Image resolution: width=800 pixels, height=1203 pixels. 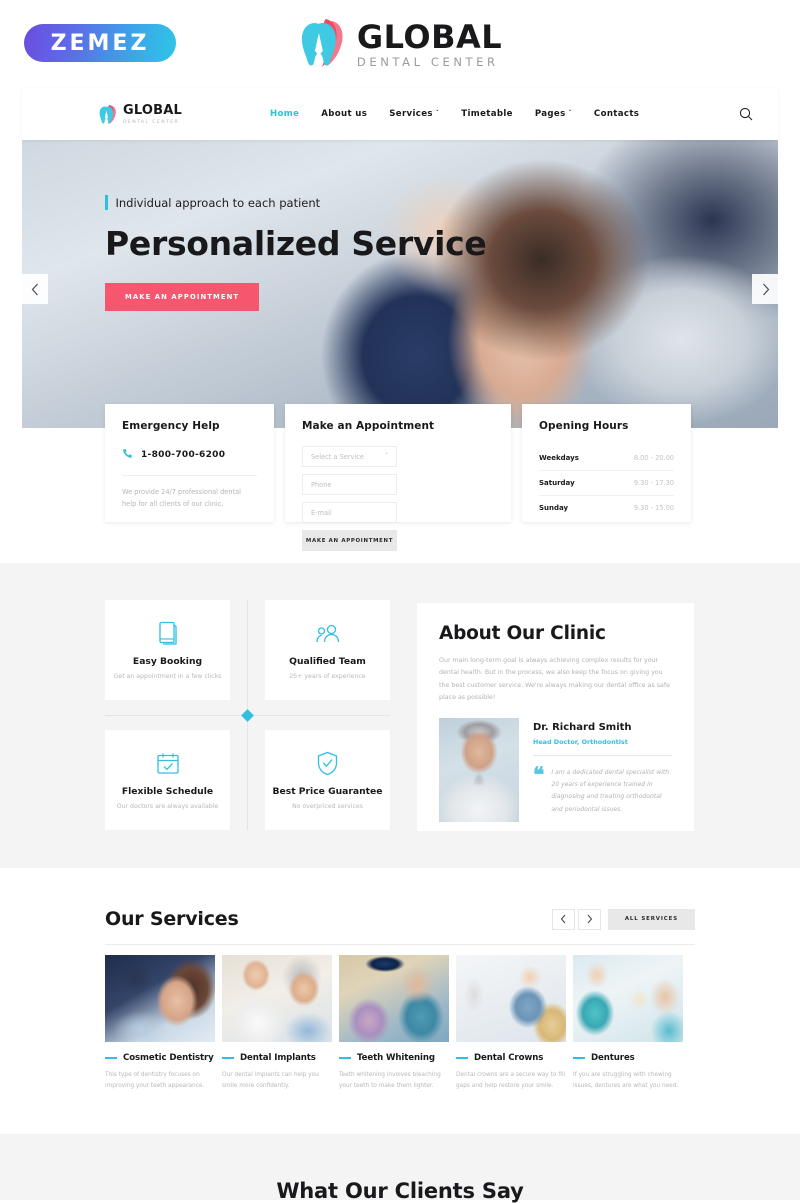 I want to click on nav-item-timetable: Timetable, so click(x=487, y=114).